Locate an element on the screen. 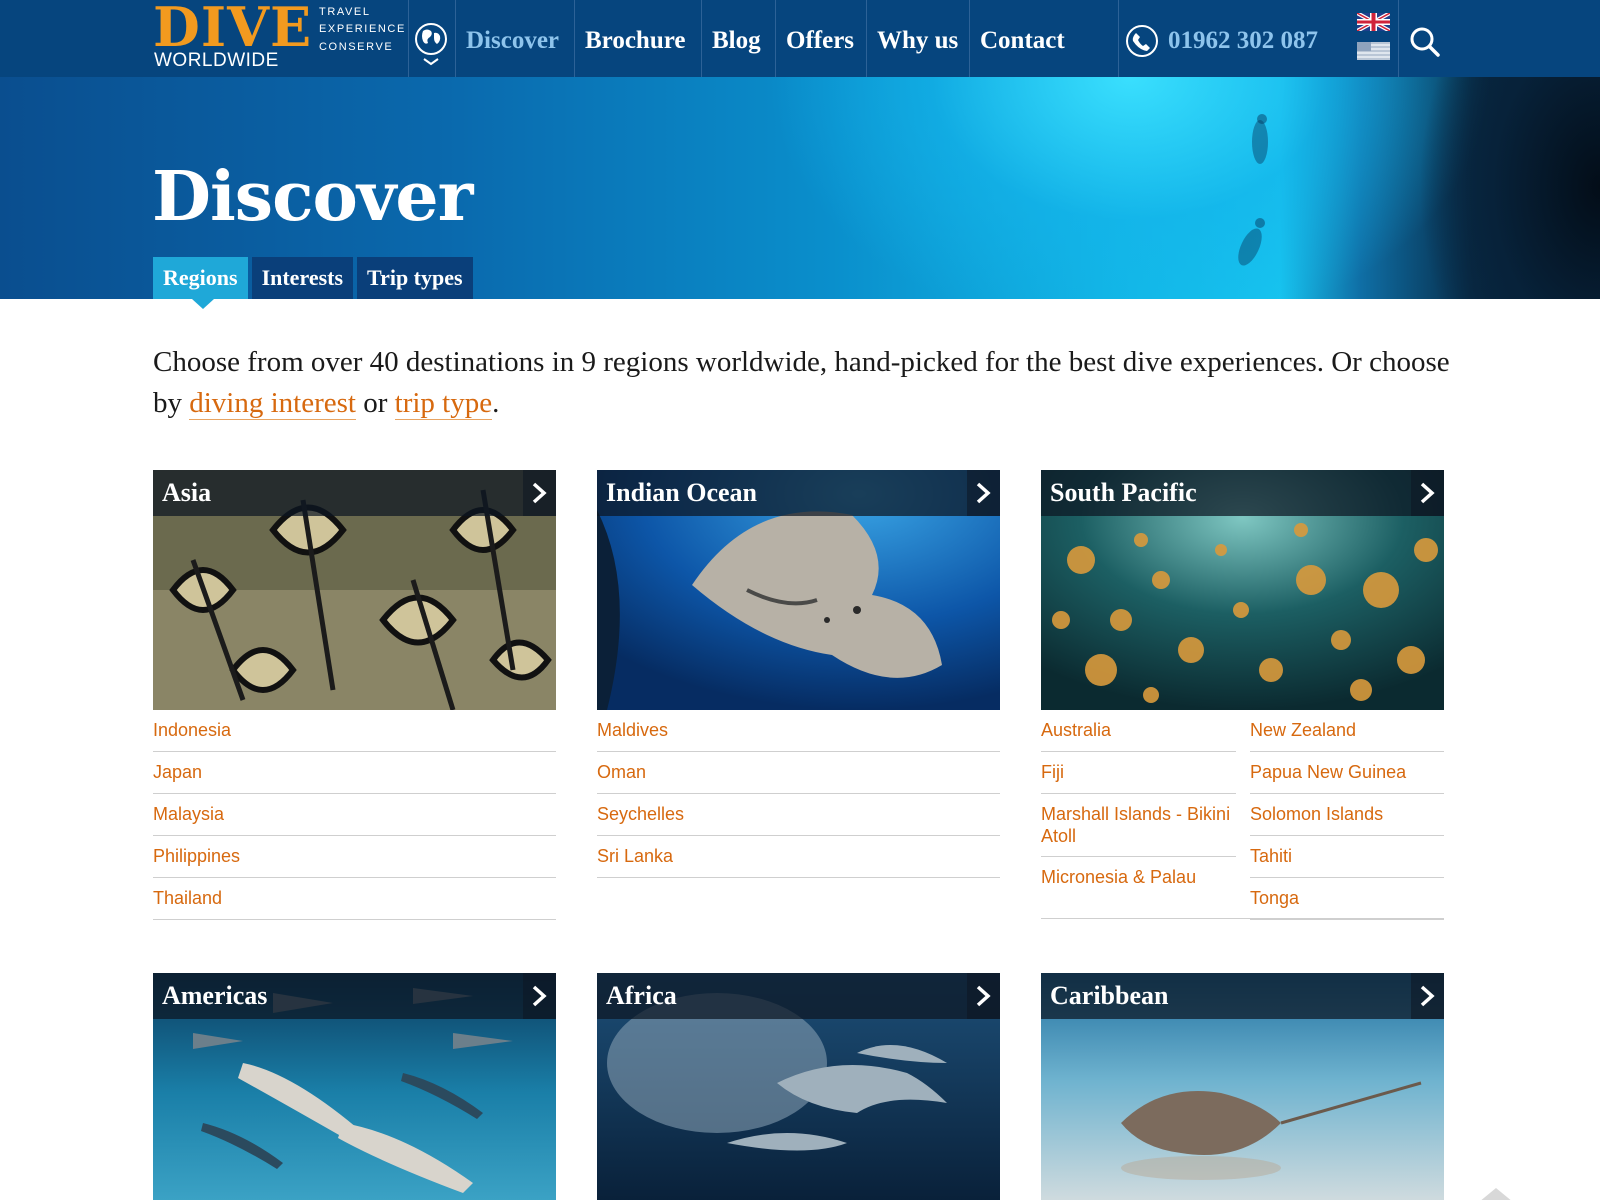  uk-flag-icon is located at coordinates (1373, 22).